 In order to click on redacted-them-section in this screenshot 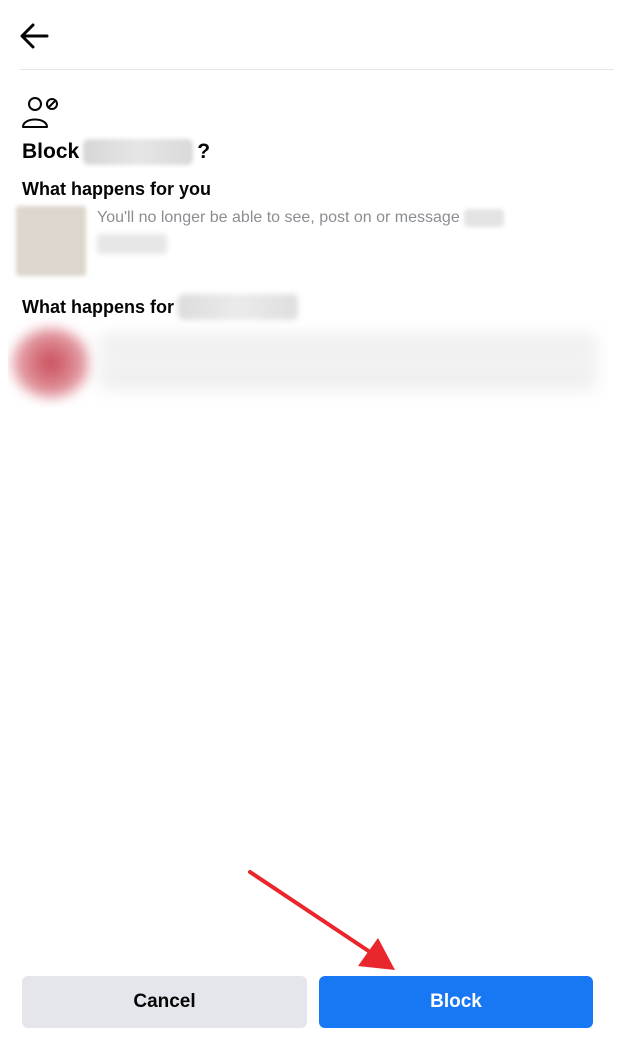, I will do `click(308, 363)`.